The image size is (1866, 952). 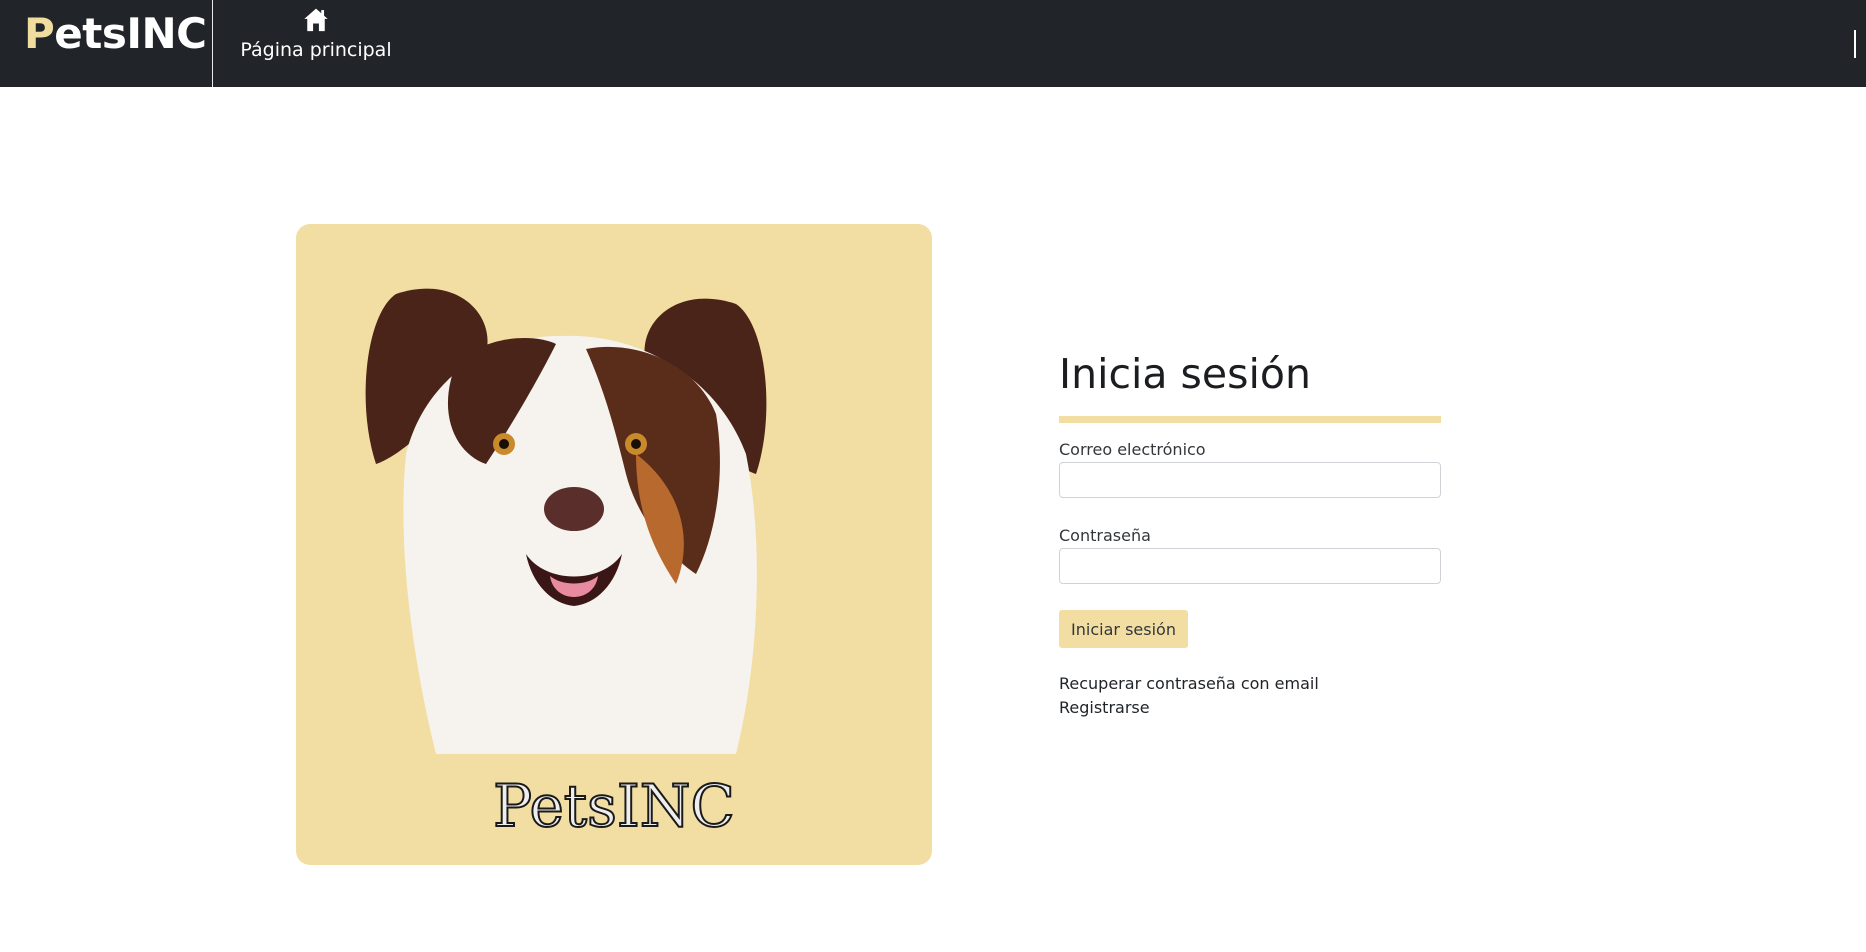 What do you see at coordinates (1104, 708) in the screenshot?
I see `register-link: Registrarse` at bounding box center [1104, 708].